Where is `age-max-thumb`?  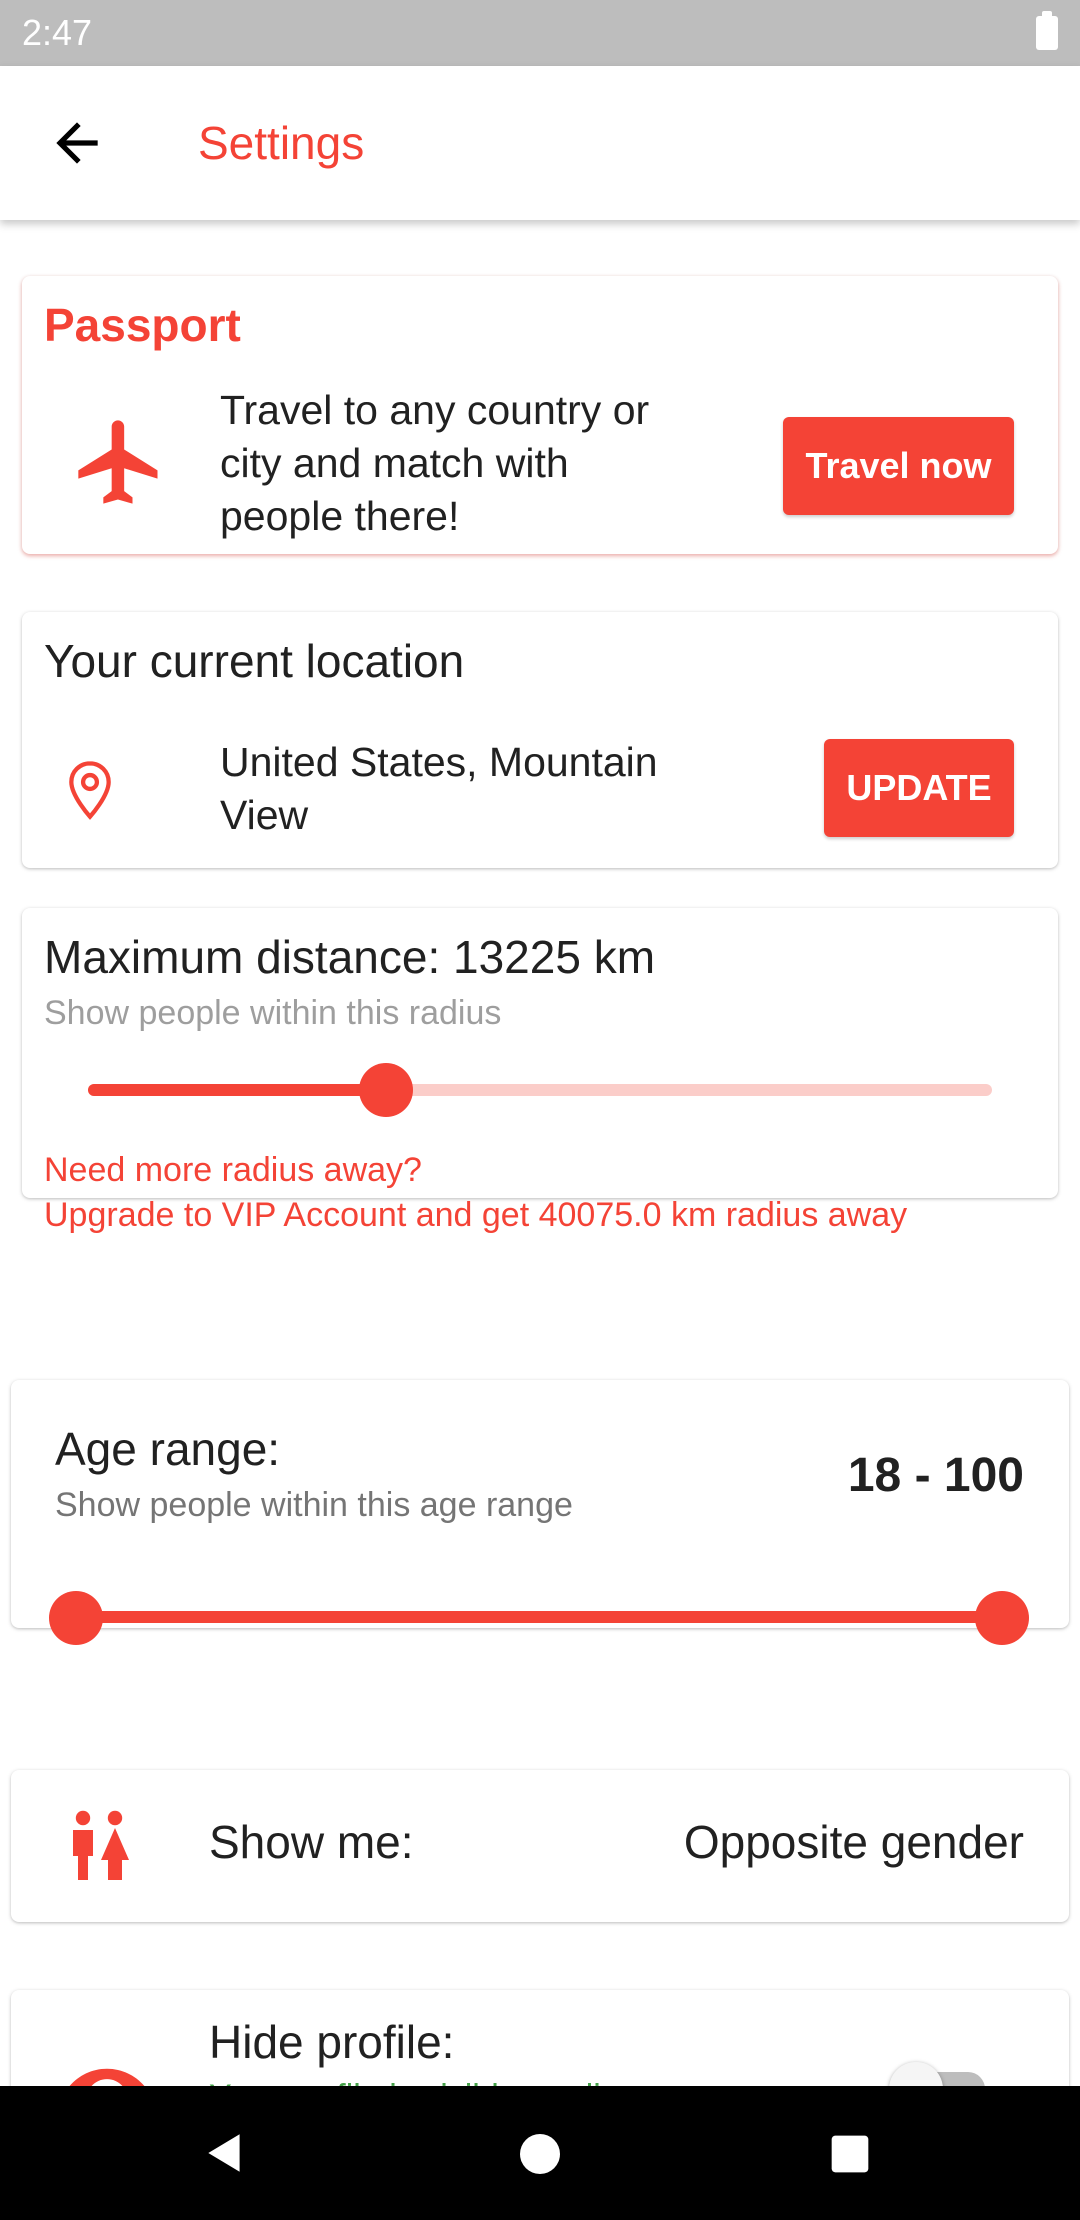
age-max-thumb is located at coordinates (1002, 1618).